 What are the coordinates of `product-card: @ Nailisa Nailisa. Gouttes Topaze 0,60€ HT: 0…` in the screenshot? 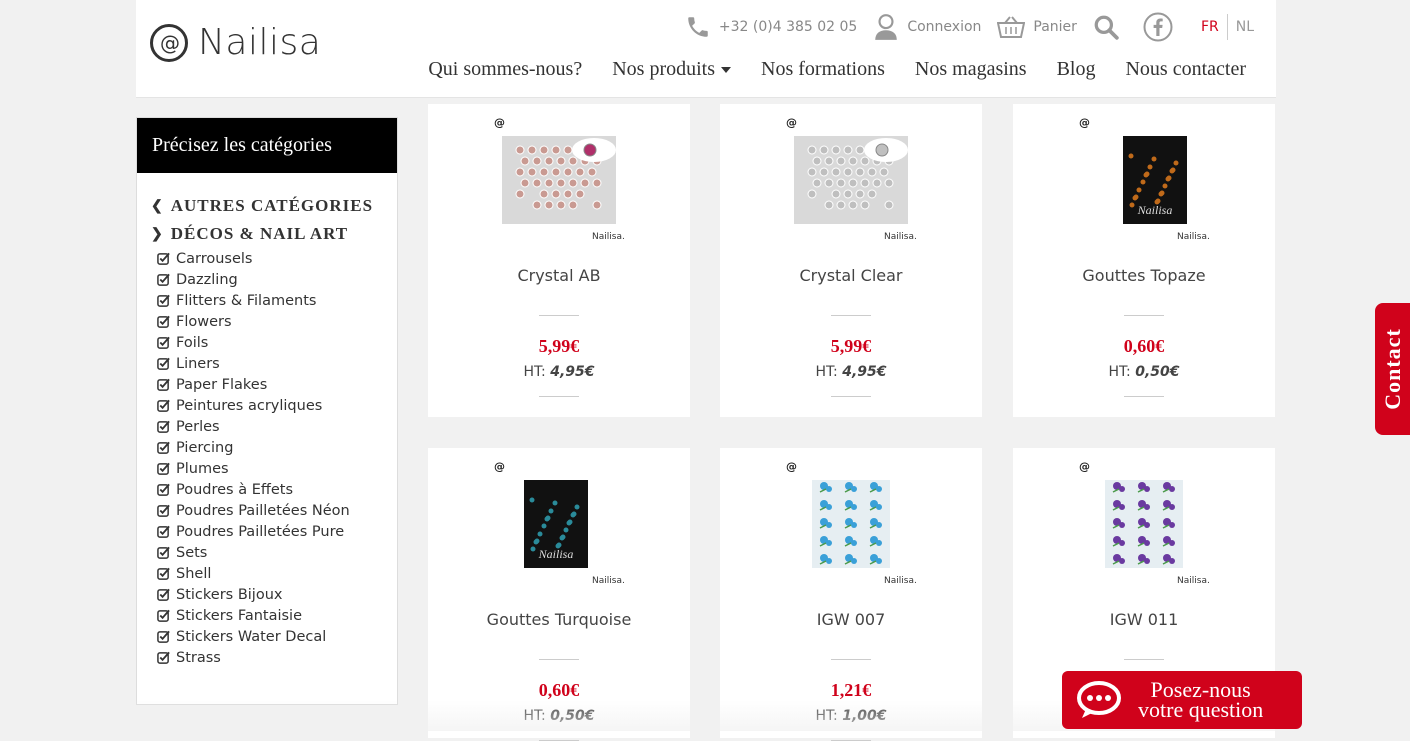 It's located at (1144, 260).